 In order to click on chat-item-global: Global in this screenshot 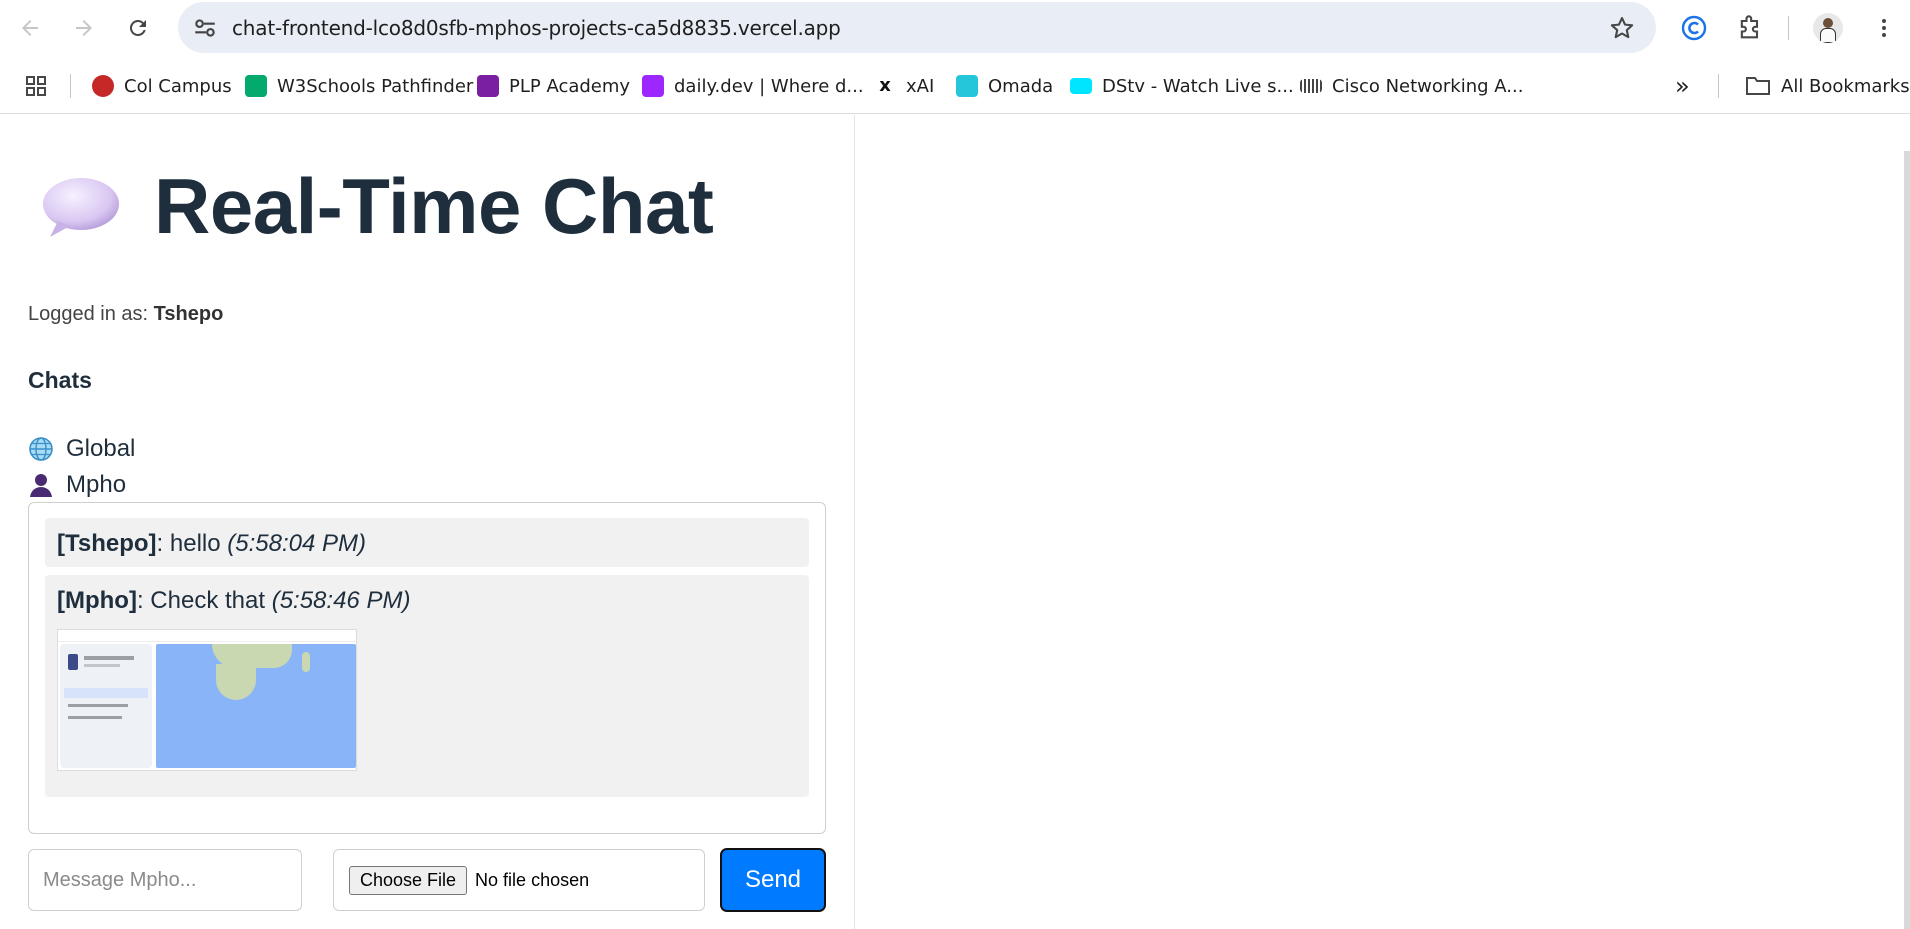, I will do `click(81, 449)`.